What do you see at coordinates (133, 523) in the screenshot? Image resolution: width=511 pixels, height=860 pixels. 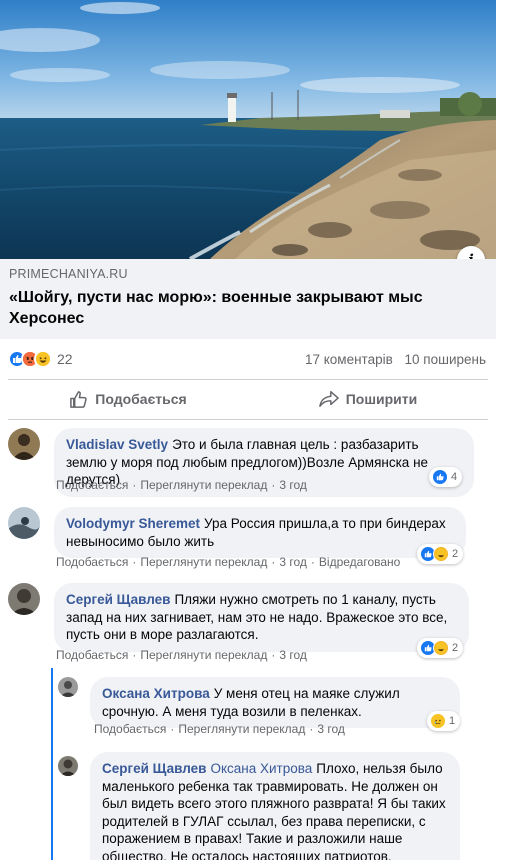 I see `comment-author: Volodymyr Sheremet` at bounding box center [133, 523].